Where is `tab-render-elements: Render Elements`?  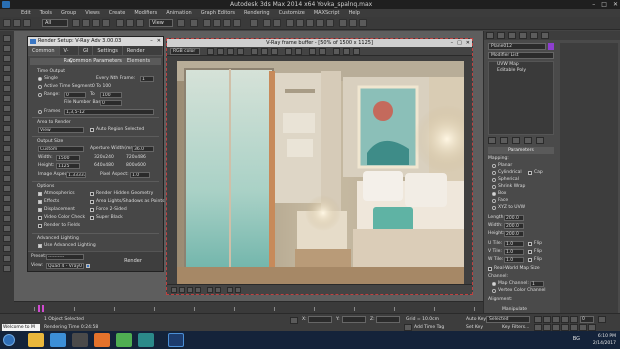 tab-render-elements: Render Elements is located at coordinates (143, 55).